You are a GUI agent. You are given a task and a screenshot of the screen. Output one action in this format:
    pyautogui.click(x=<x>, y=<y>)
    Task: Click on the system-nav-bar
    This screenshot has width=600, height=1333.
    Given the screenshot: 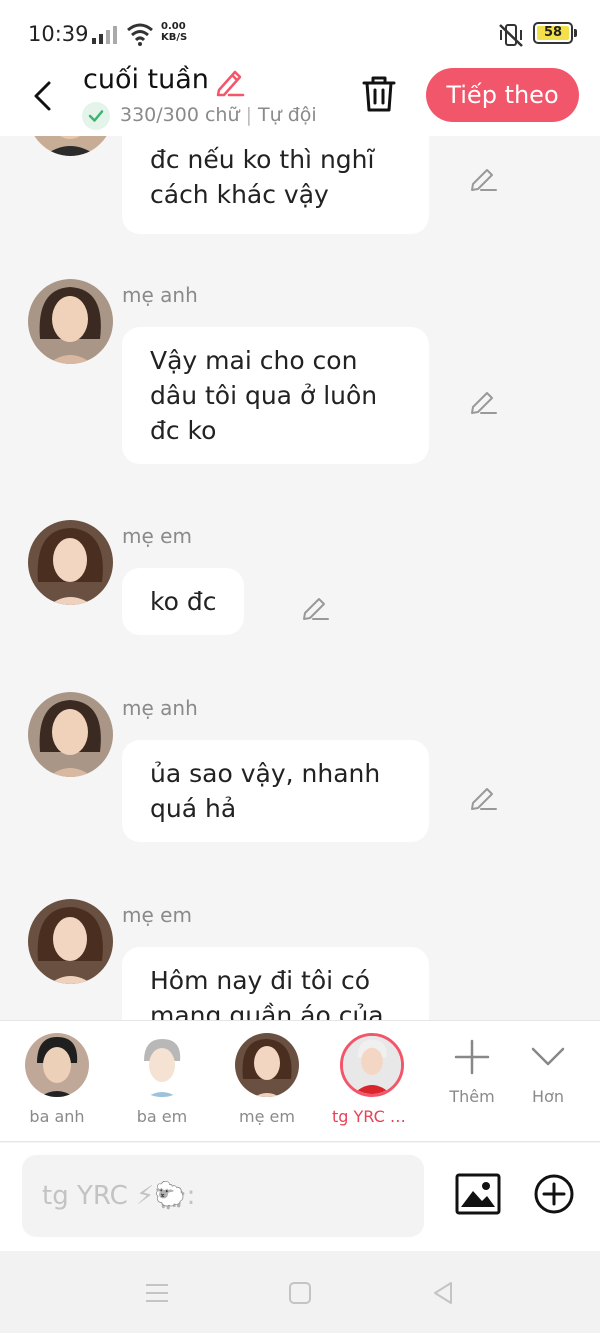 What is the action you would take?
    pyautogui.click(x=300, y=1292)
    